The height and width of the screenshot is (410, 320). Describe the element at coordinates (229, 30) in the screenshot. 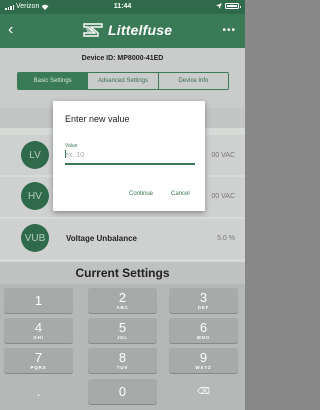

I see `more-icon: •••` at that location.